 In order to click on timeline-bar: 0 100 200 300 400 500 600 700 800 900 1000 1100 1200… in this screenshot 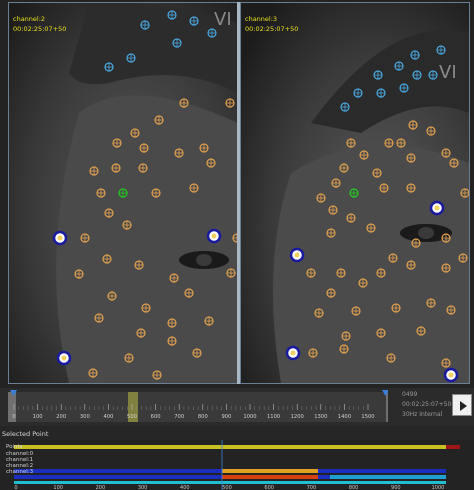, I will do `click(237, 407)`.